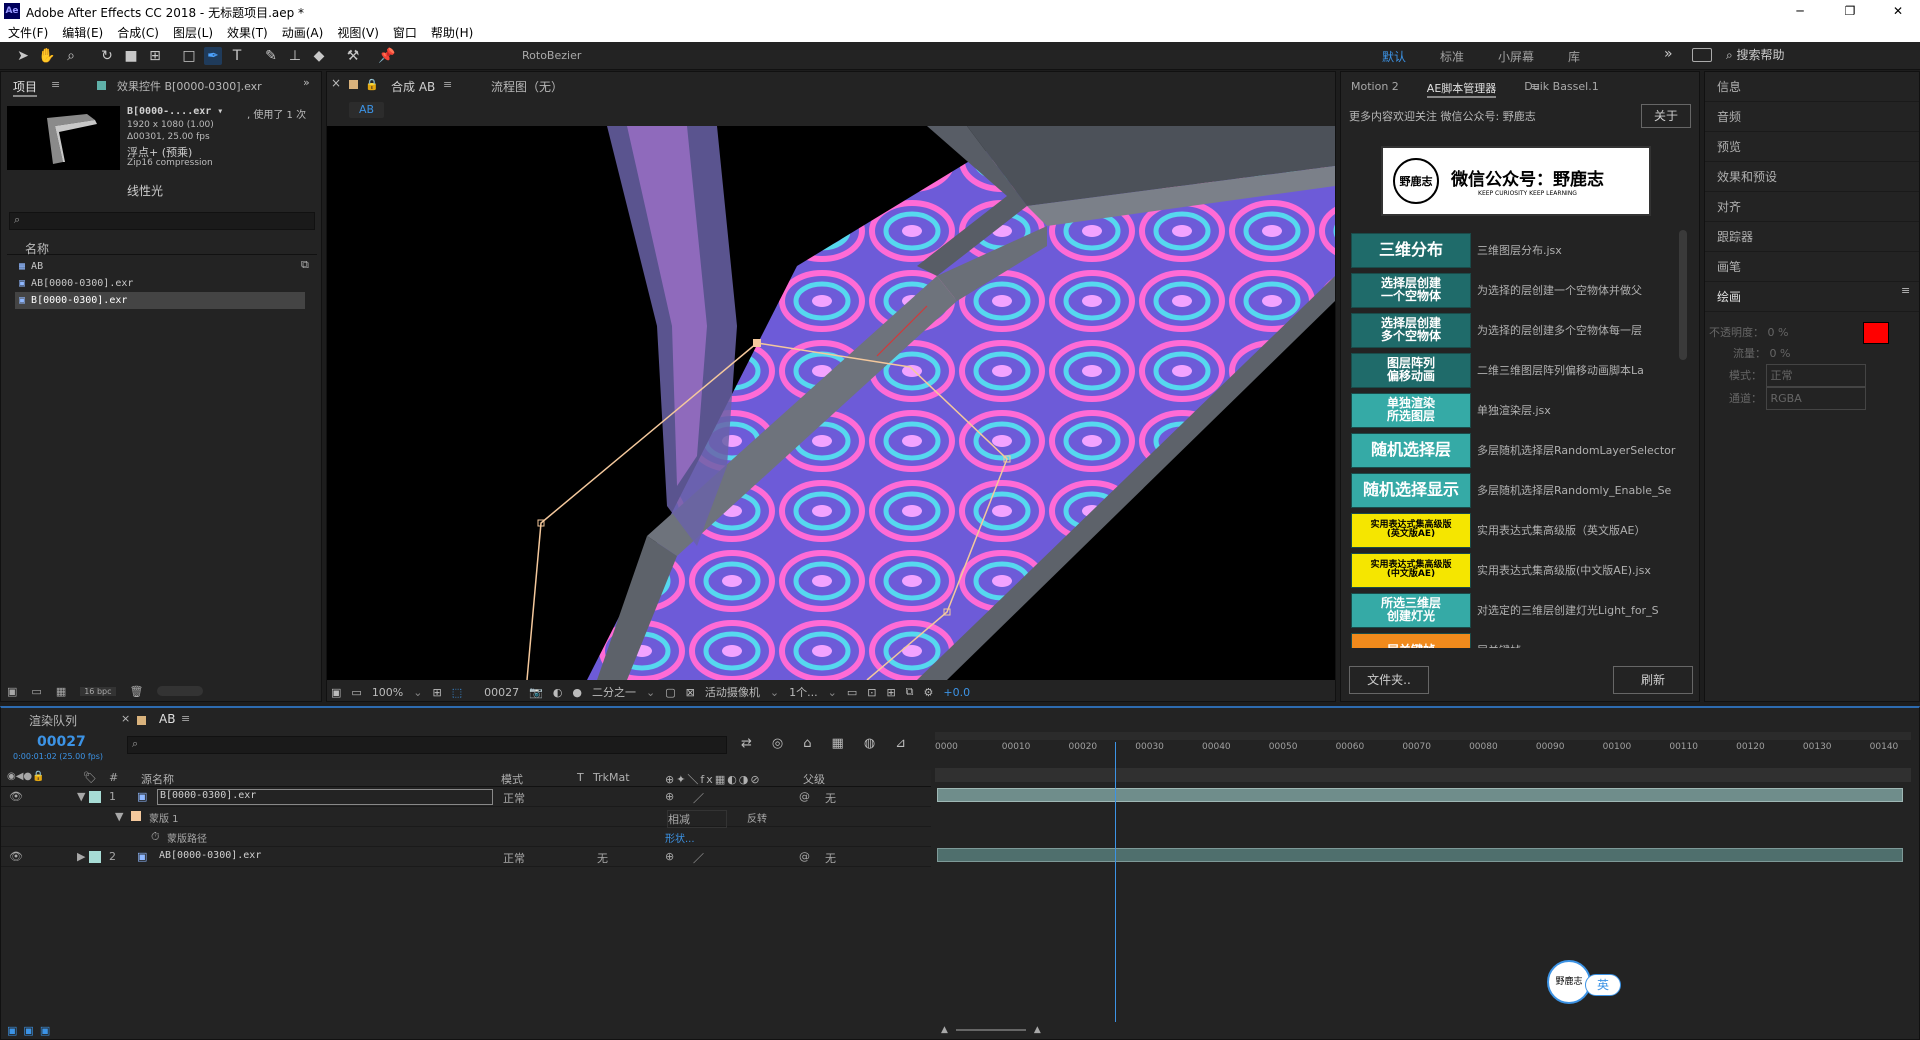  I want to click on safe-zones-icon: ⊞, so click(436, 692).